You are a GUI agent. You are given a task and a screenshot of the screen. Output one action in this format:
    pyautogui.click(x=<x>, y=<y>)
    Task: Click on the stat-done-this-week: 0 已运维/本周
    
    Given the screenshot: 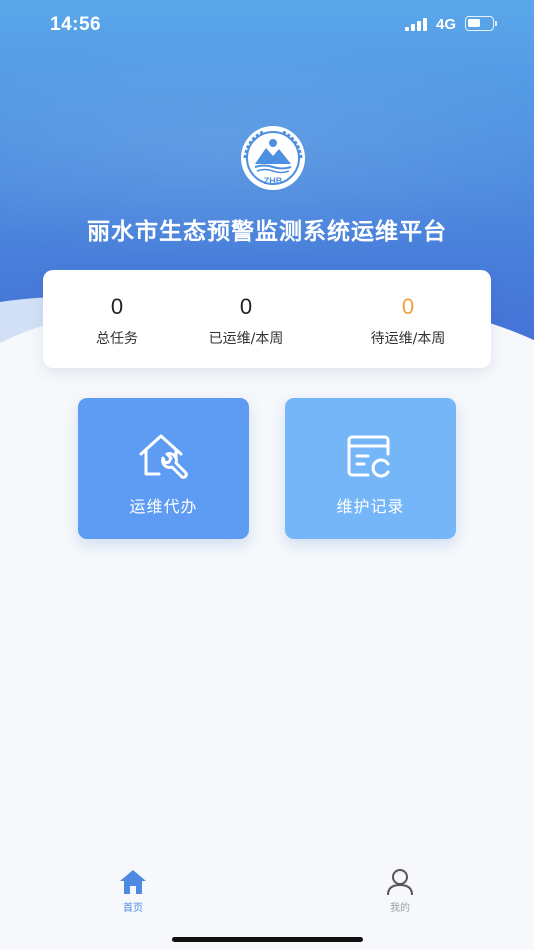 What is the action you would take?
    pyautogui.click(x=246, y=319)
    